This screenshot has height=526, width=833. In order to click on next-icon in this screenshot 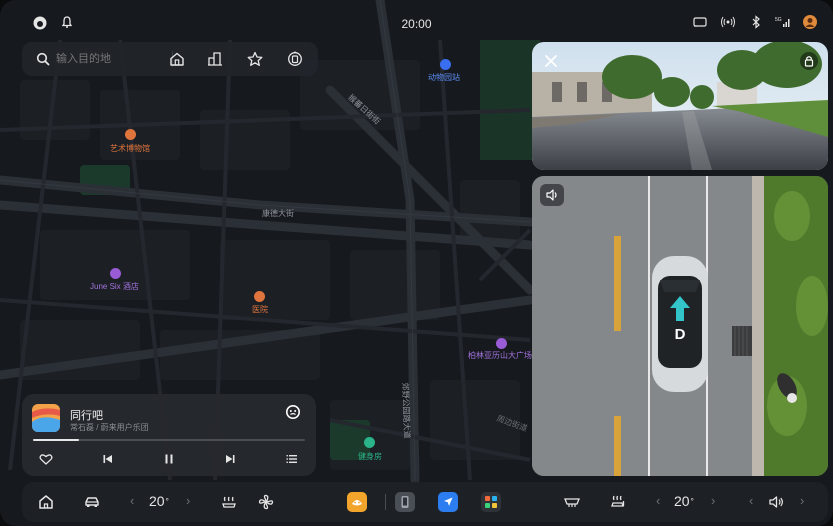, I will do `click(230, 459)`.